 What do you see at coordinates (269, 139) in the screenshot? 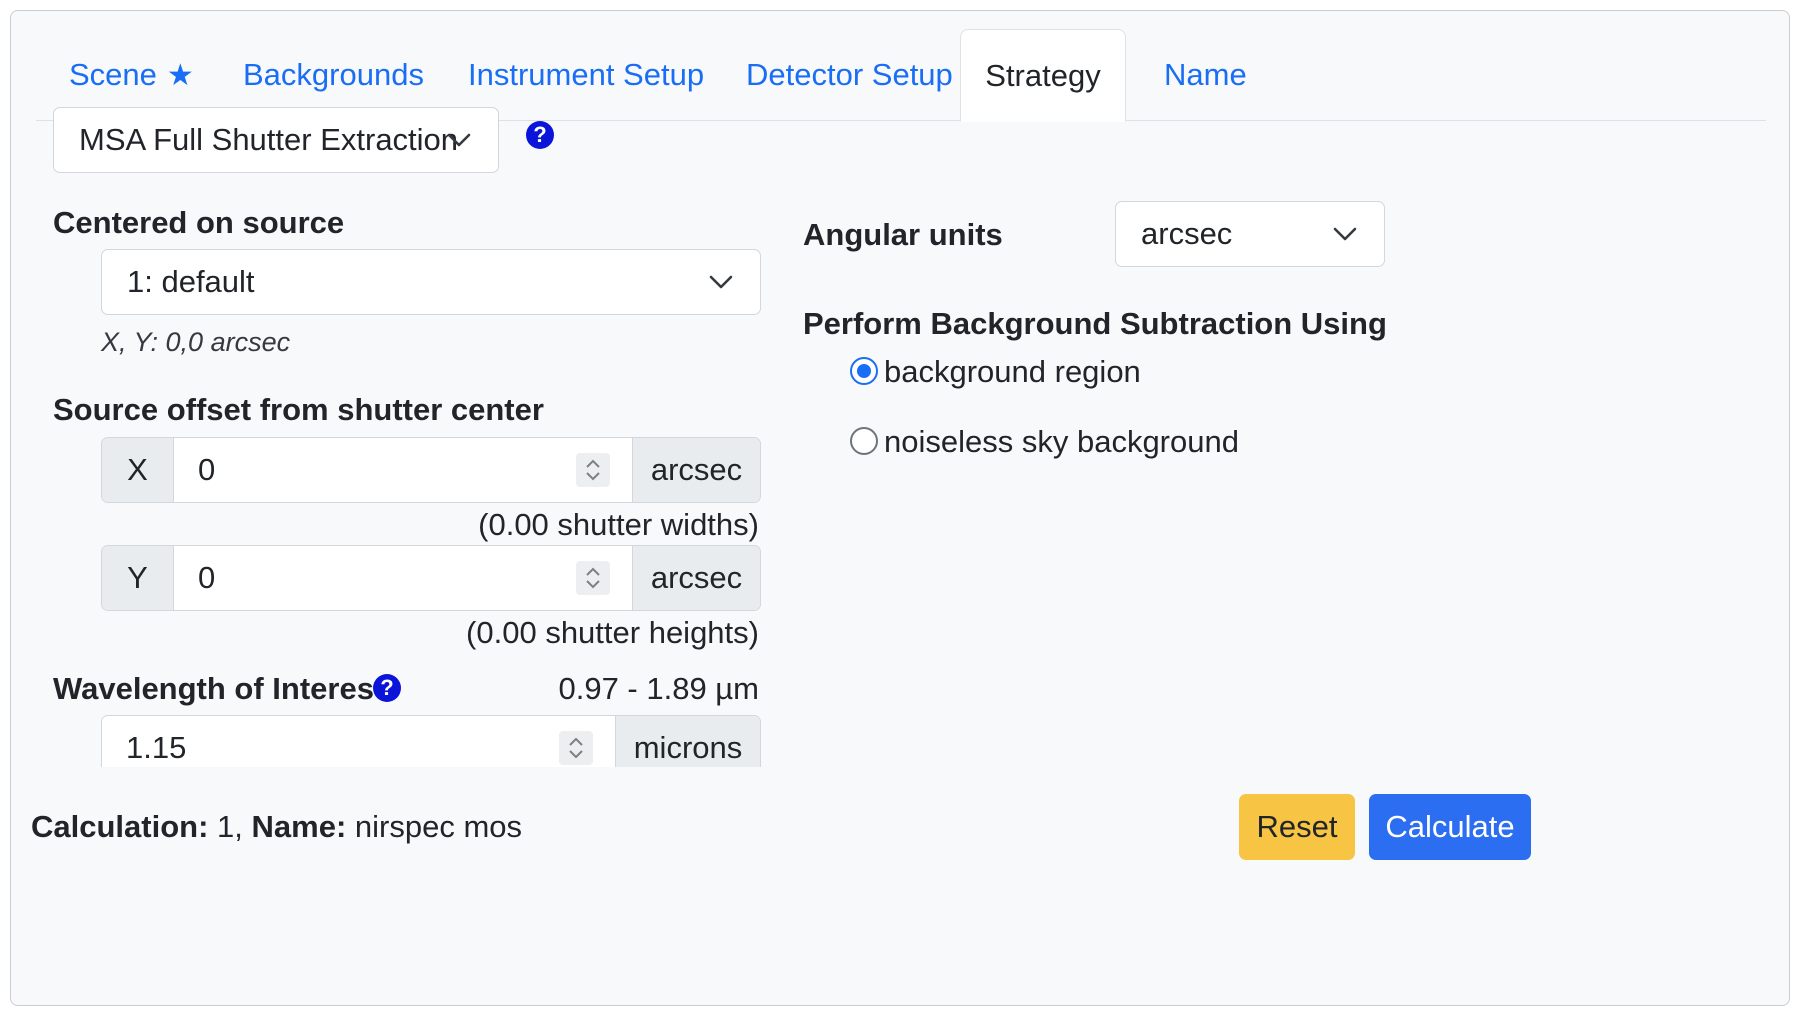
I see `strategy-select-value: MSA Full Shutter Extraction` at bounding box center [269, 139].